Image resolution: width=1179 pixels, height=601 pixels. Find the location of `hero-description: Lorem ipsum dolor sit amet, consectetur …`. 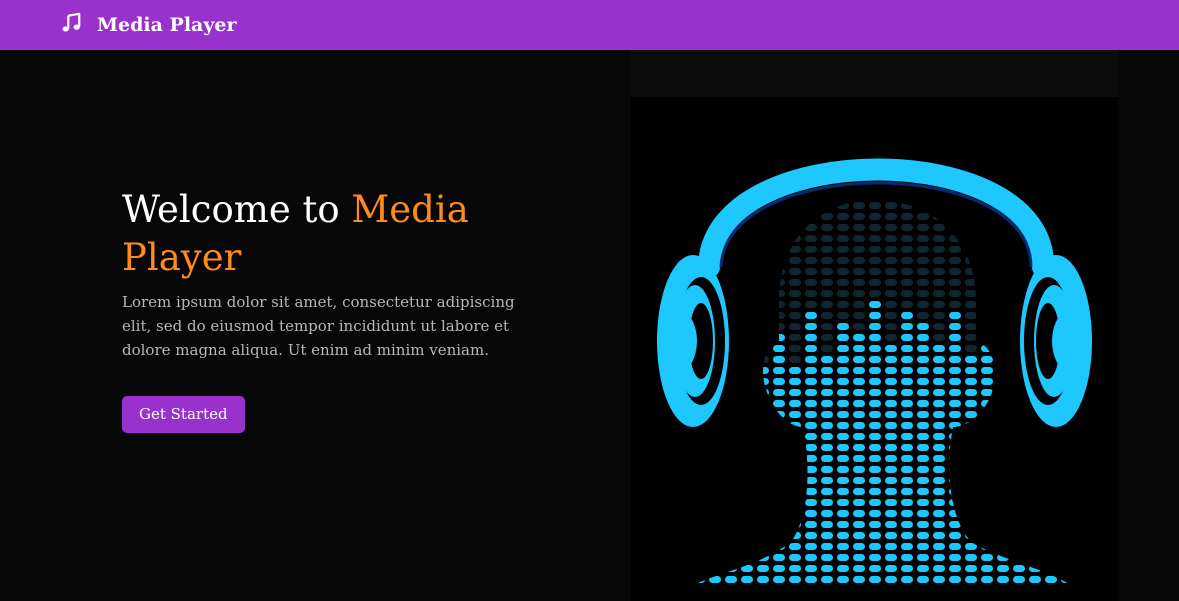

hero-description: Lorem ipsum dolor sit amet, consectetur … is located at coordinates (318, 326).